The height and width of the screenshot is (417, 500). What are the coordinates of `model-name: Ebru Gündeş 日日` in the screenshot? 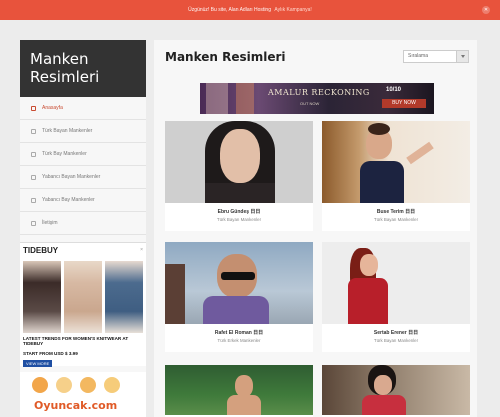 It's located at (239, 211).